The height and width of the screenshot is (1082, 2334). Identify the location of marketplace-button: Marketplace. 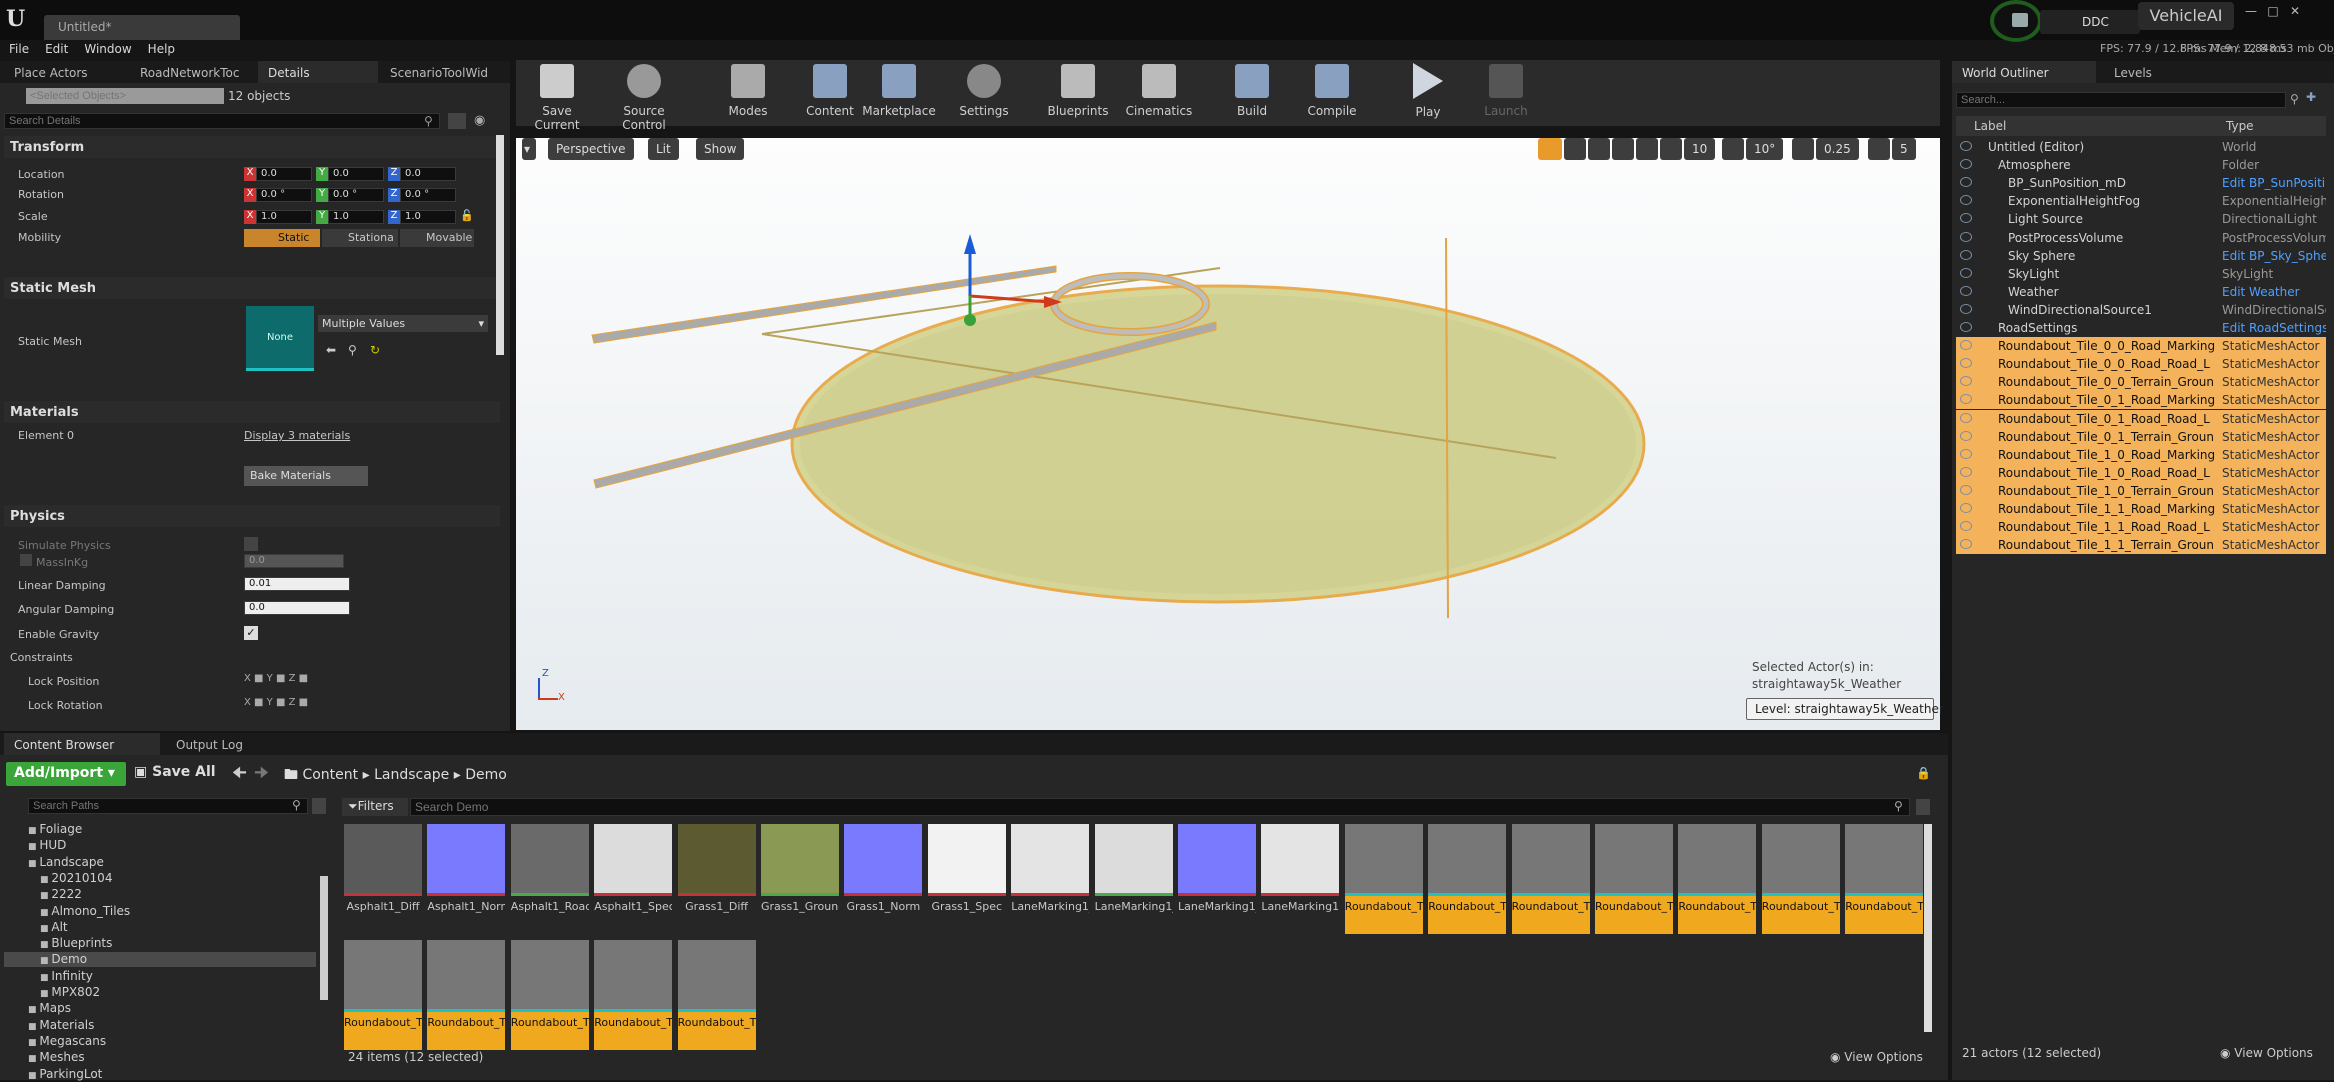
(899, 91).